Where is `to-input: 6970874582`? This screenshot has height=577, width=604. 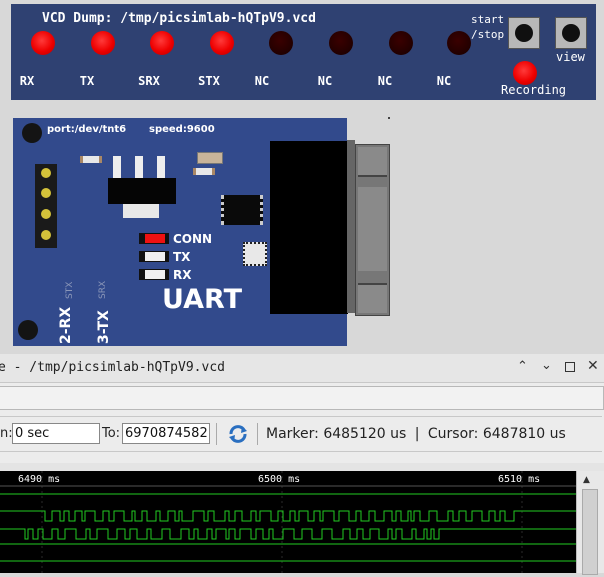
to-input: 6970874582 is located at coordinates (166, 433).